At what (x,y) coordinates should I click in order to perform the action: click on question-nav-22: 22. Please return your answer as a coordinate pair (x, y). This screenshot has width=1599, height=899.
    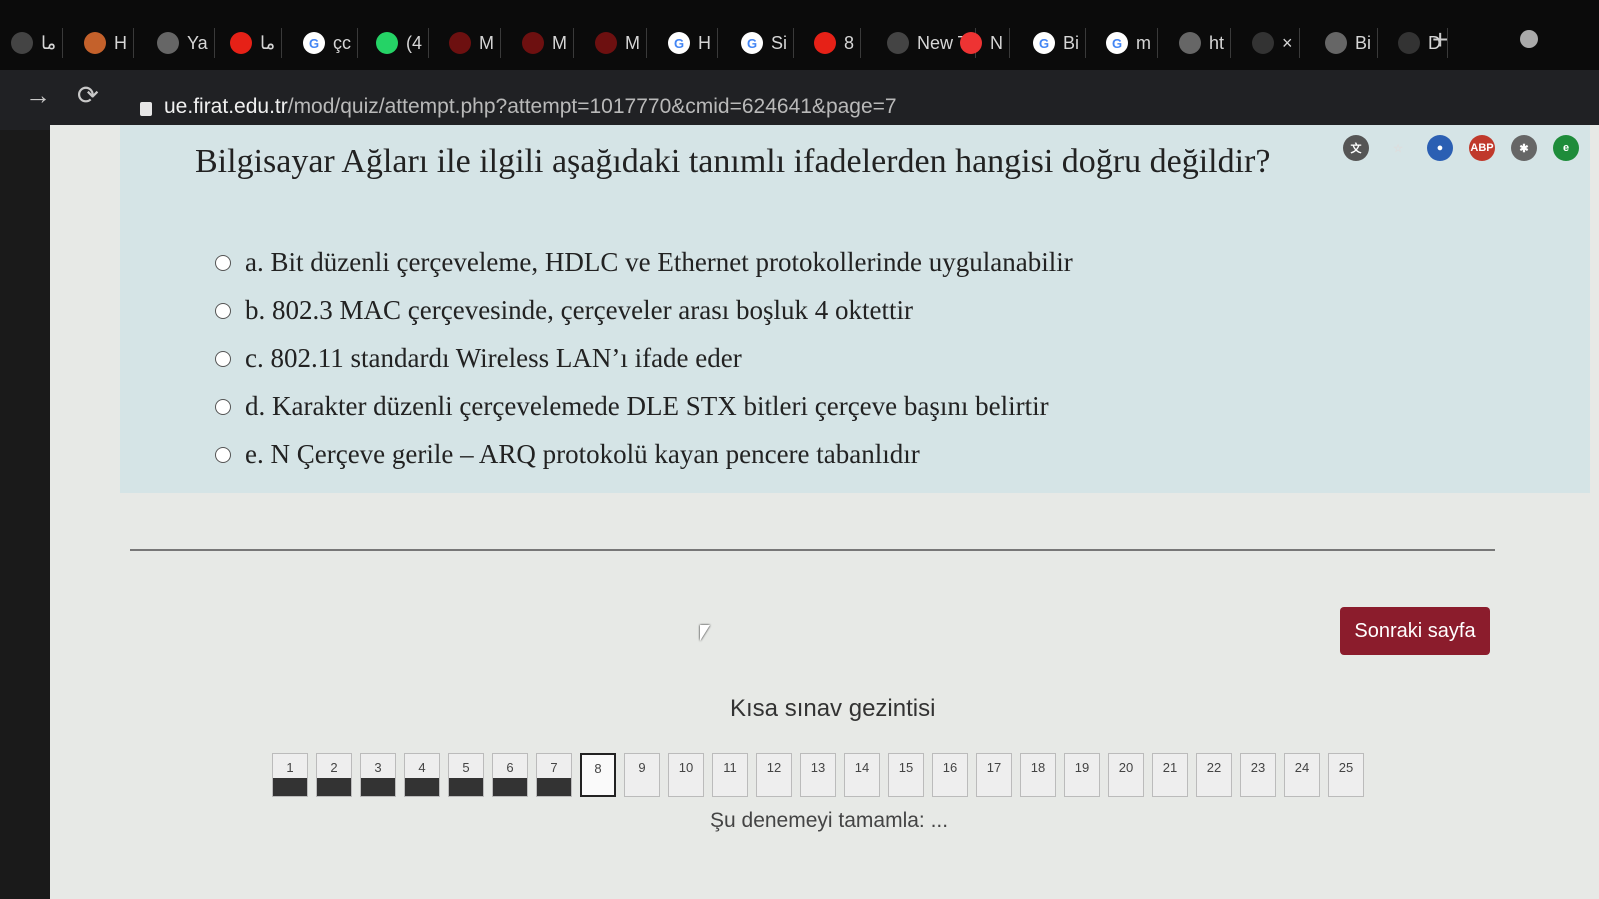
    Looking at the image, I should click on (1214, 775).